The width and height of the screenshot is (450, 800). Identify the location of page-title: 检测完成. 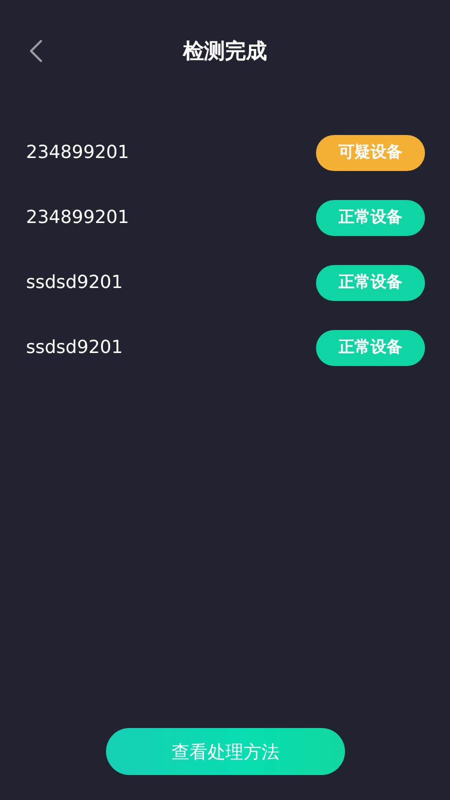
(225, 51).